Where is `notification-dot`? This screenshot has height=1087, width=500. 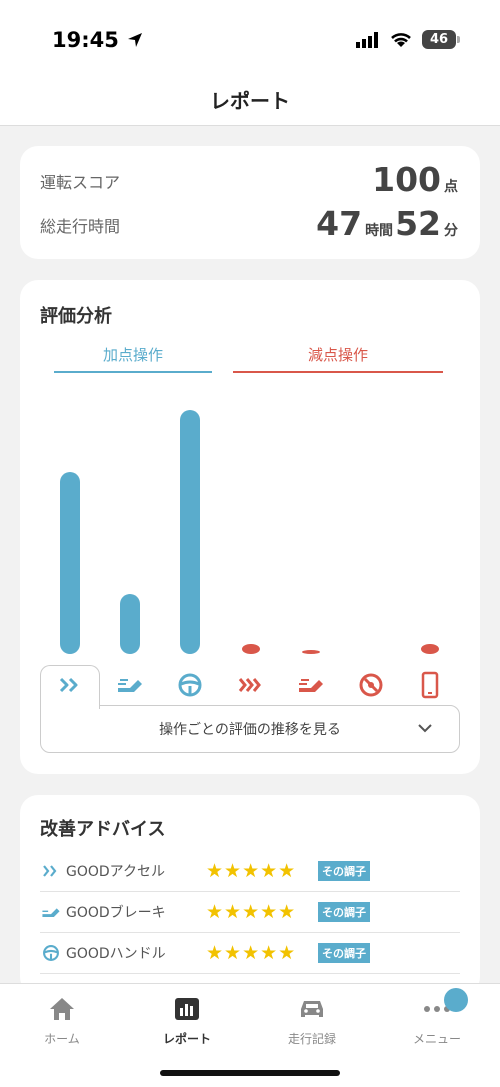 notification-dot is located at coordinates (456, 1000).